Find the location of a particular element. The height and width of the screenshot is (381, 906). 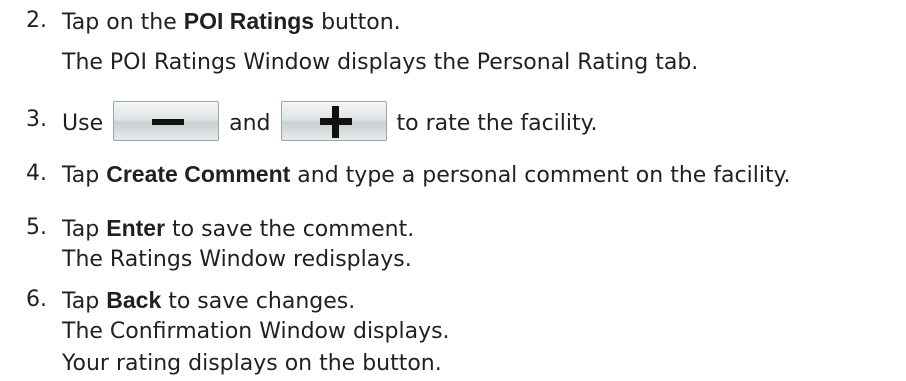

step-number: 4. is located at coordinates (36, 173).